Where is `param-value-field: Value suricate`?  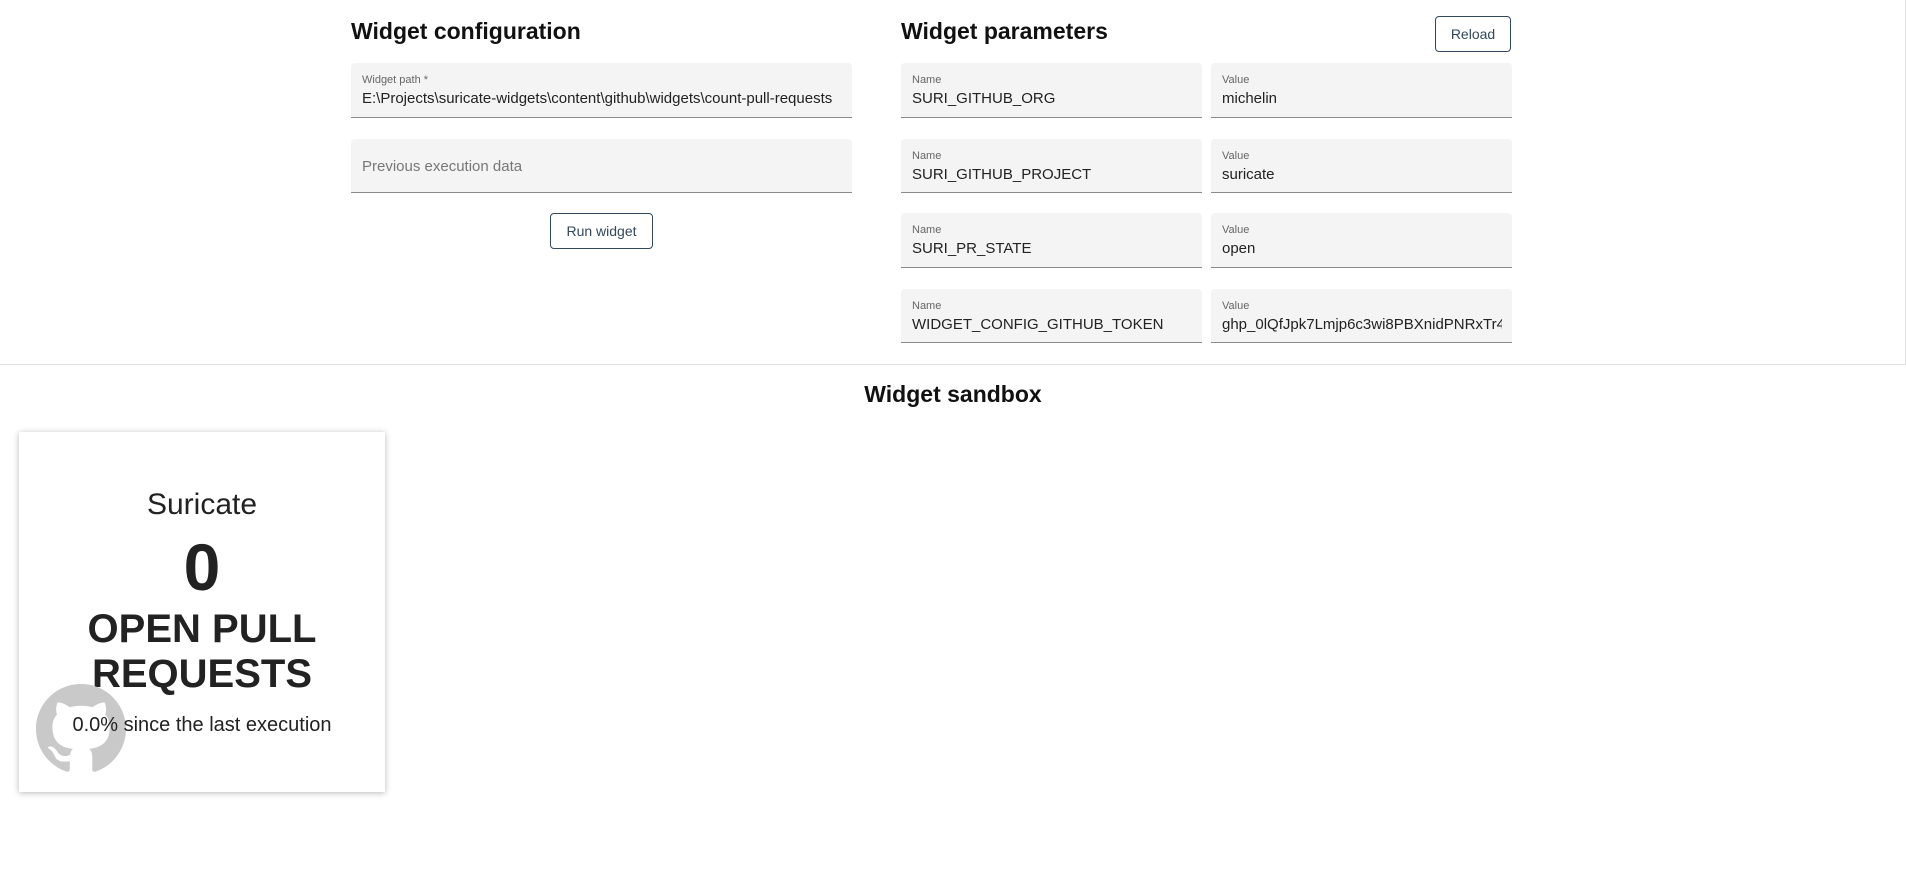
param-value-field: Value suricate is located at coordinates (1361, 166).